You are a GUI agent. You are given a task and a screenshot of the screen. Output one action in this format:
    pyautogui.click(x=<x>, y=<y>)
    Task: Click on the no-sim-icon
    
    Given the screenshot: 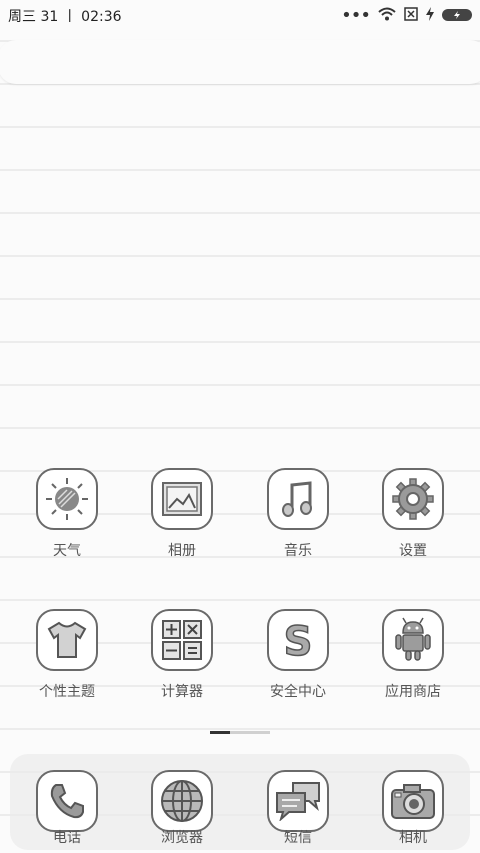 What is the action you would take?
    pyautogui.click(x=411, y=15)
    